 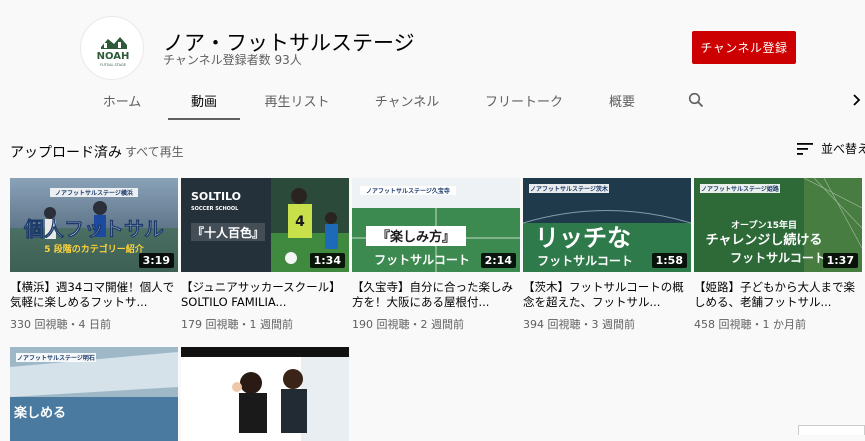 What do you see at coordinates (416, 237) in the screenshot?
I see `thumb-headline: 『楽しみ方』` at bounding box center [416, 237].